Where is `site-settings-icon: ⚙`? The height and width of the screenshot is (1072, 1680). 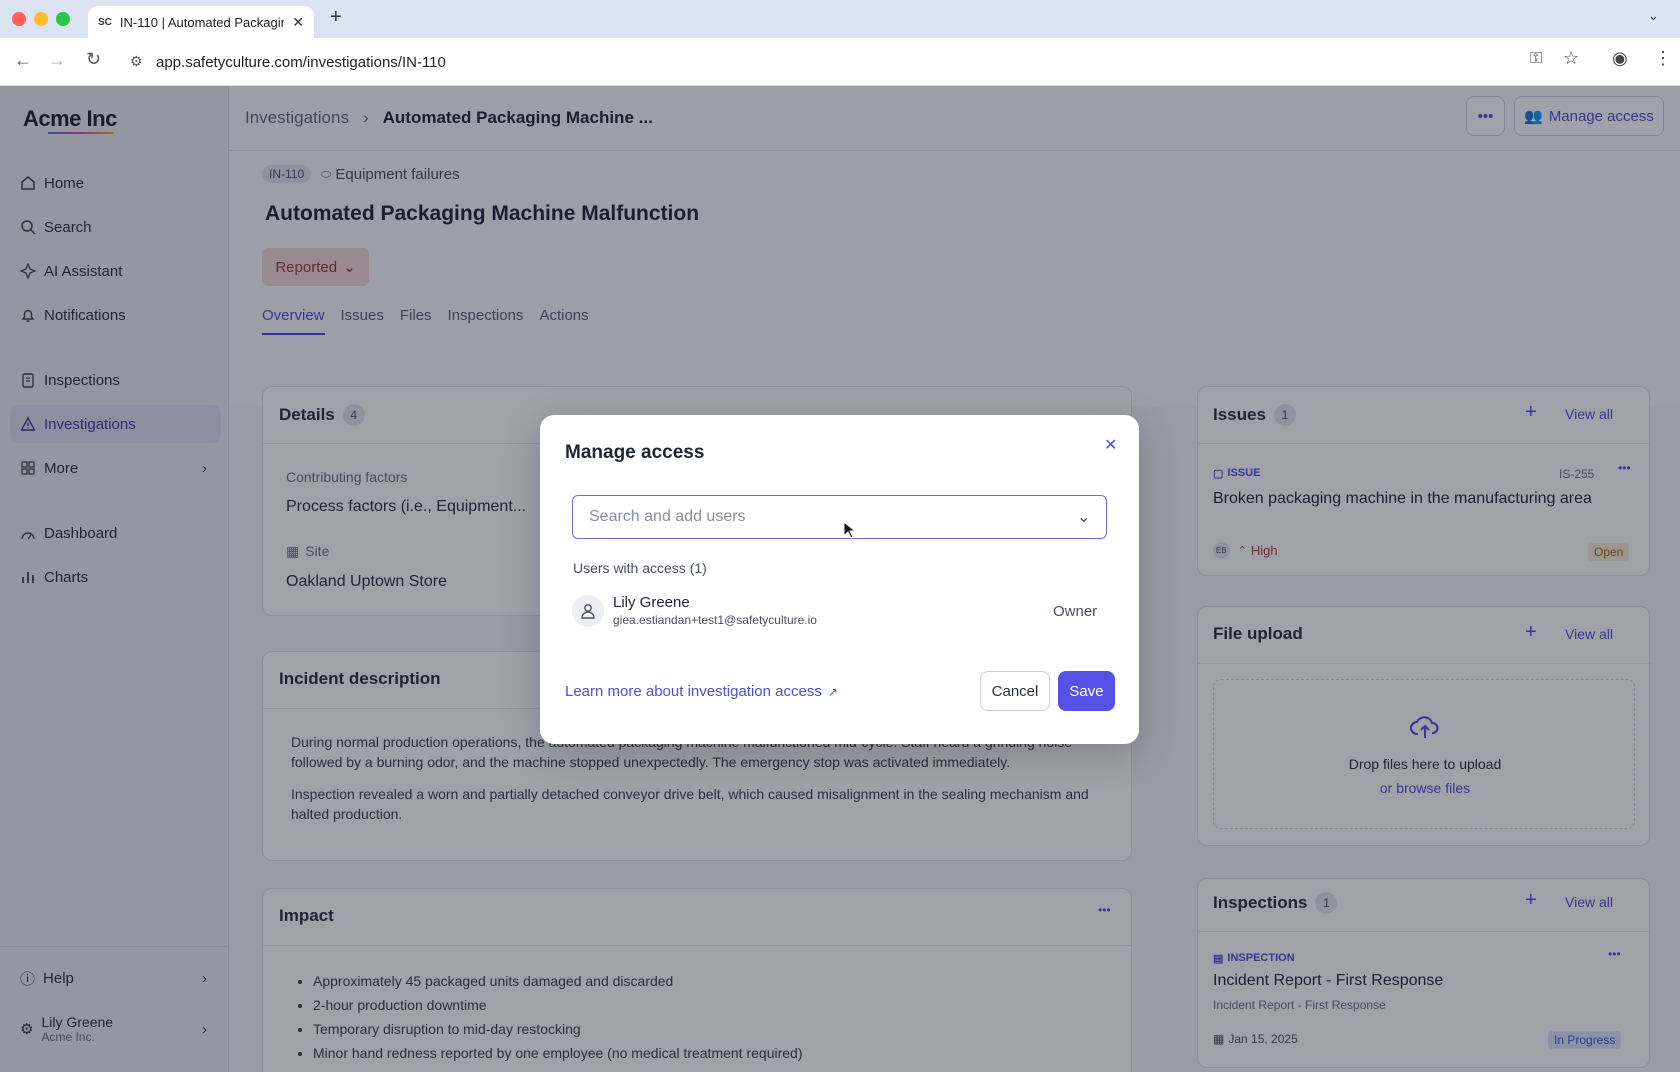 site-settings-icon: ⚙ is located at coordinates (136, 61).